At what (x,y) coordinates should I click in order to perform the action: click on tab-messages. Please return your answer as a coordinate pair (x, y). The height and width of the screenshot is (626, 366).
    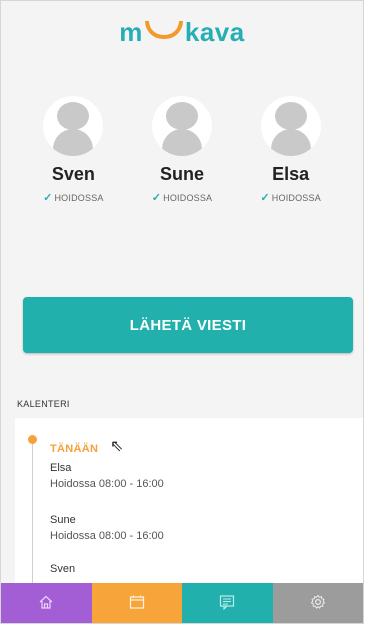
    Looking at the image, I should click on (227, 603).